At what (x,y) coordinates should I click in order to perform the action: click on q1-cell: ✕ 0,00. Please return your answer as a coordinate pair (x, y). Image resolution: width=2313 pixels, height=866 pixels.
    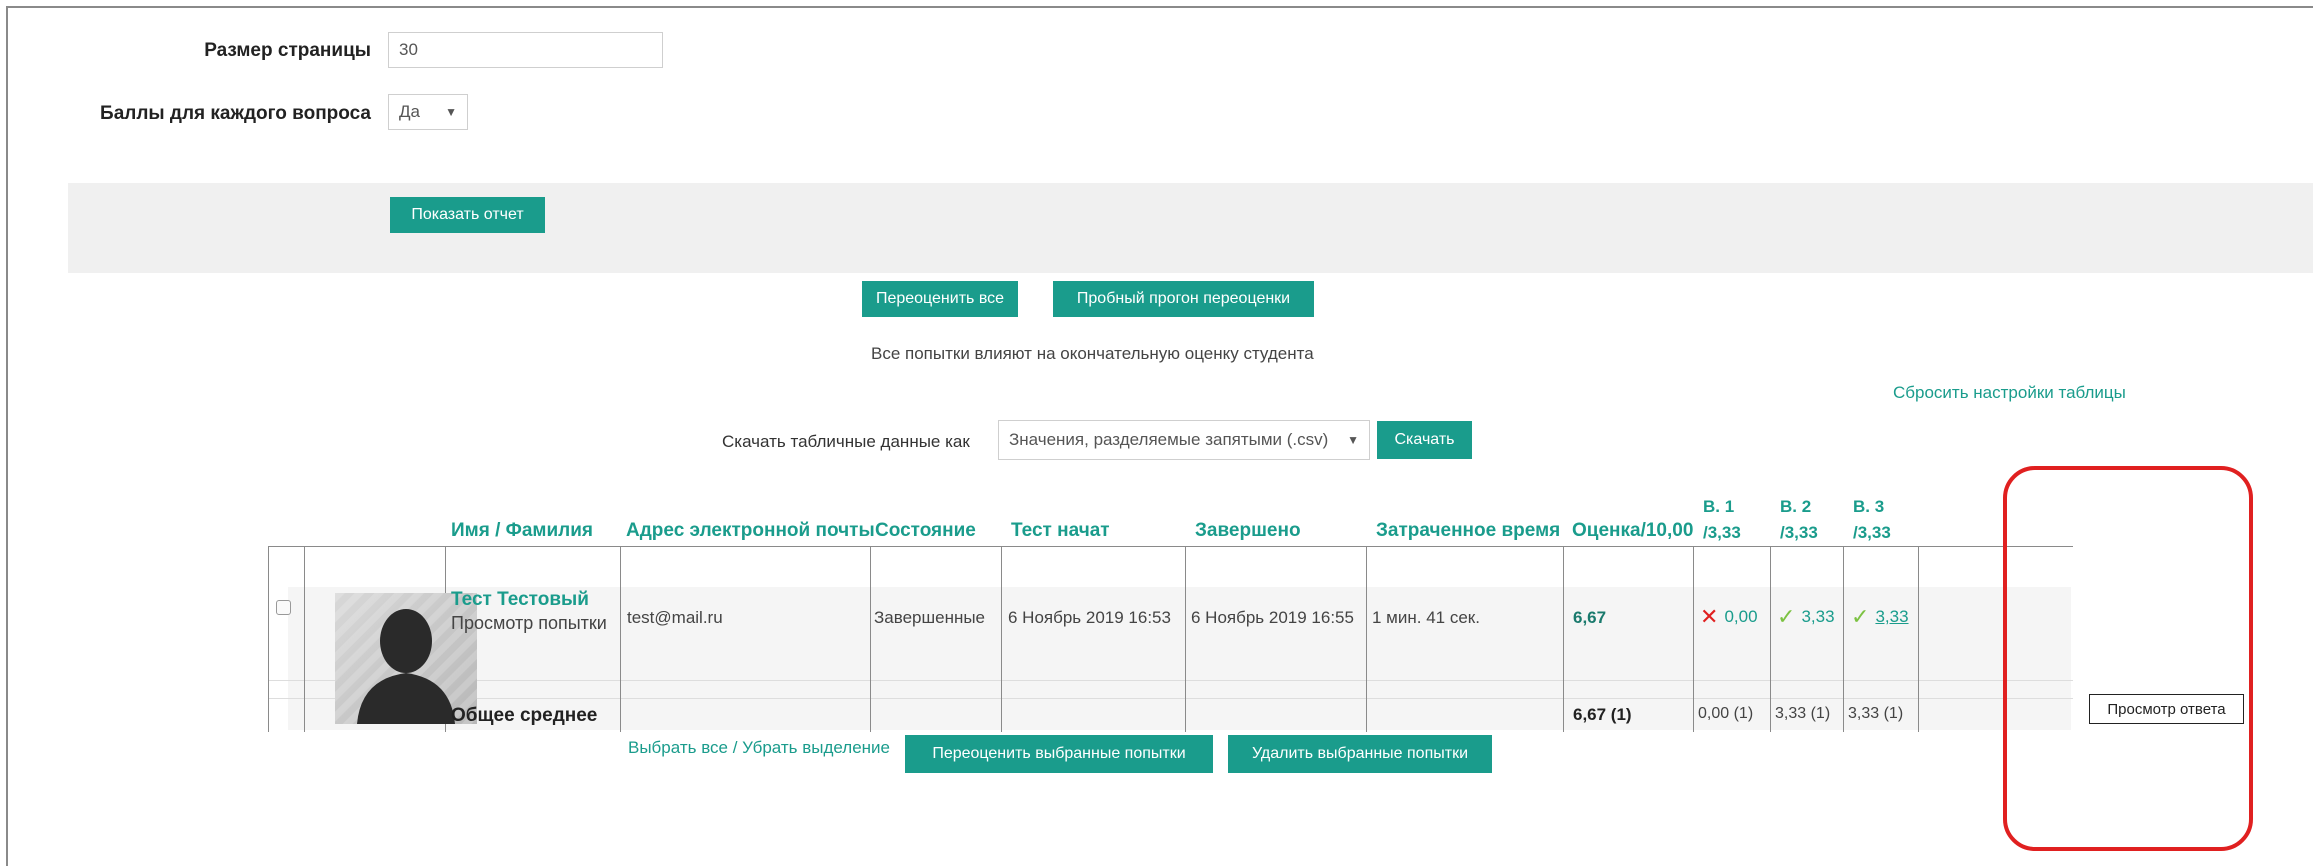
    Looking at the image, I should click on (1729, 617).